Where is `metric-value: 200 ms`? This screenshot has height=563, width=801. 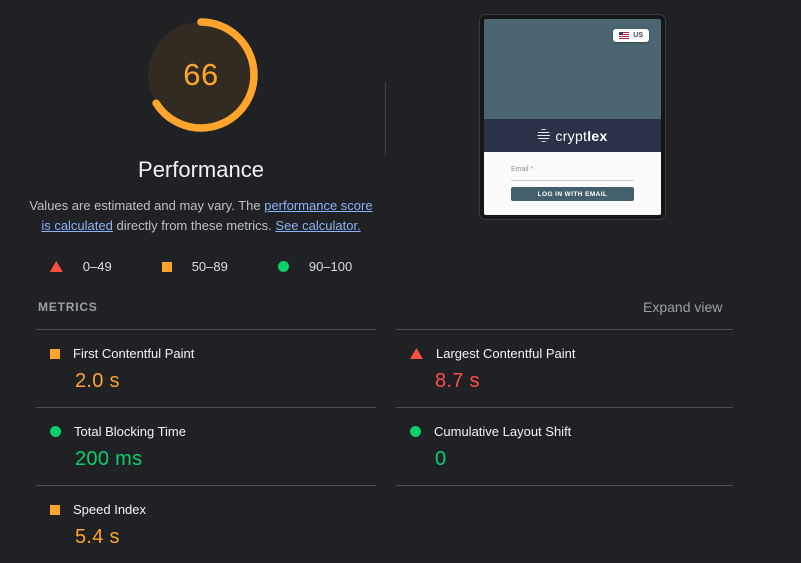
metric-value: 200 ms is located at coordinates (109, 459).